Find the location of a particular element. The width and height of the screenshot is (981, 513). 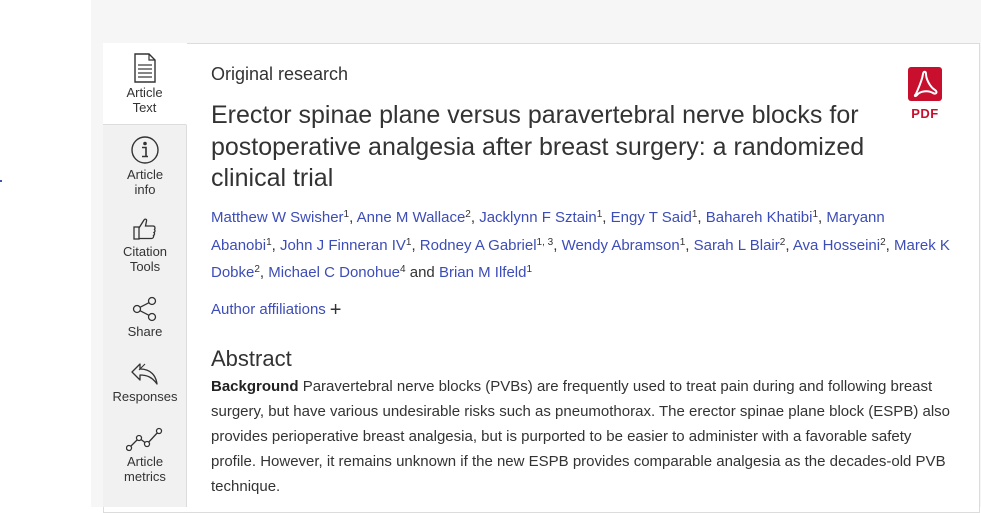

sidebar-item-responses: Responses is located at coordinates (145, 382).